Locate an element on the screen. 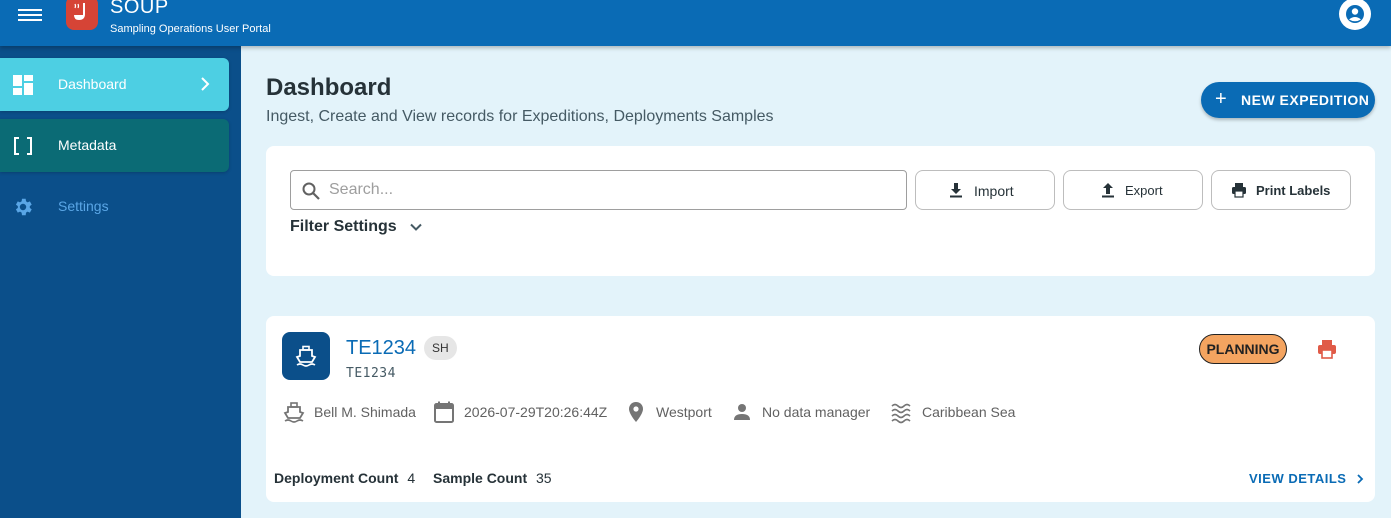 This screenshot has height=518, width=1391. sample-count: Sample Count 35 is located at coordinates (492, 478).